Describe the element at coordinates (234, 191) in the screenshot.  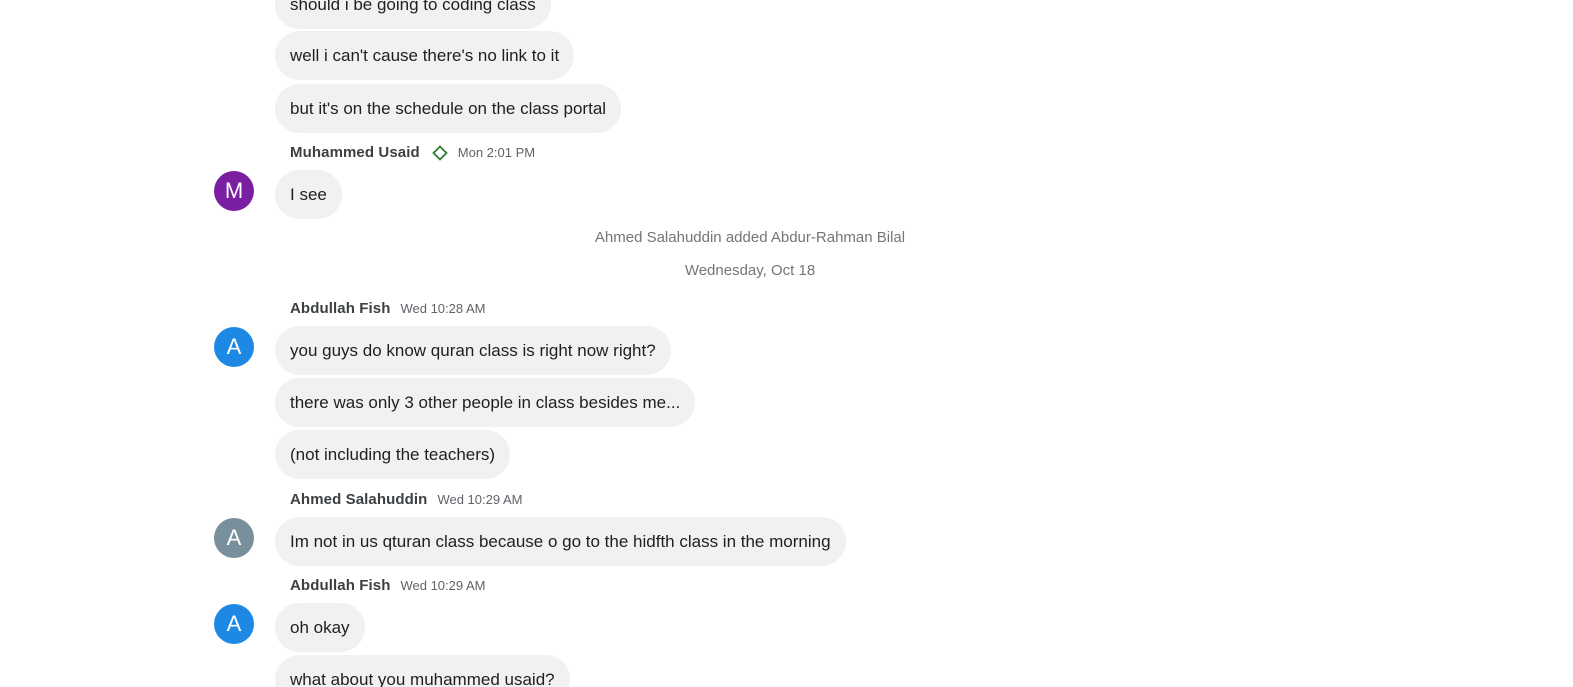
I see `avatar: M` at that location.